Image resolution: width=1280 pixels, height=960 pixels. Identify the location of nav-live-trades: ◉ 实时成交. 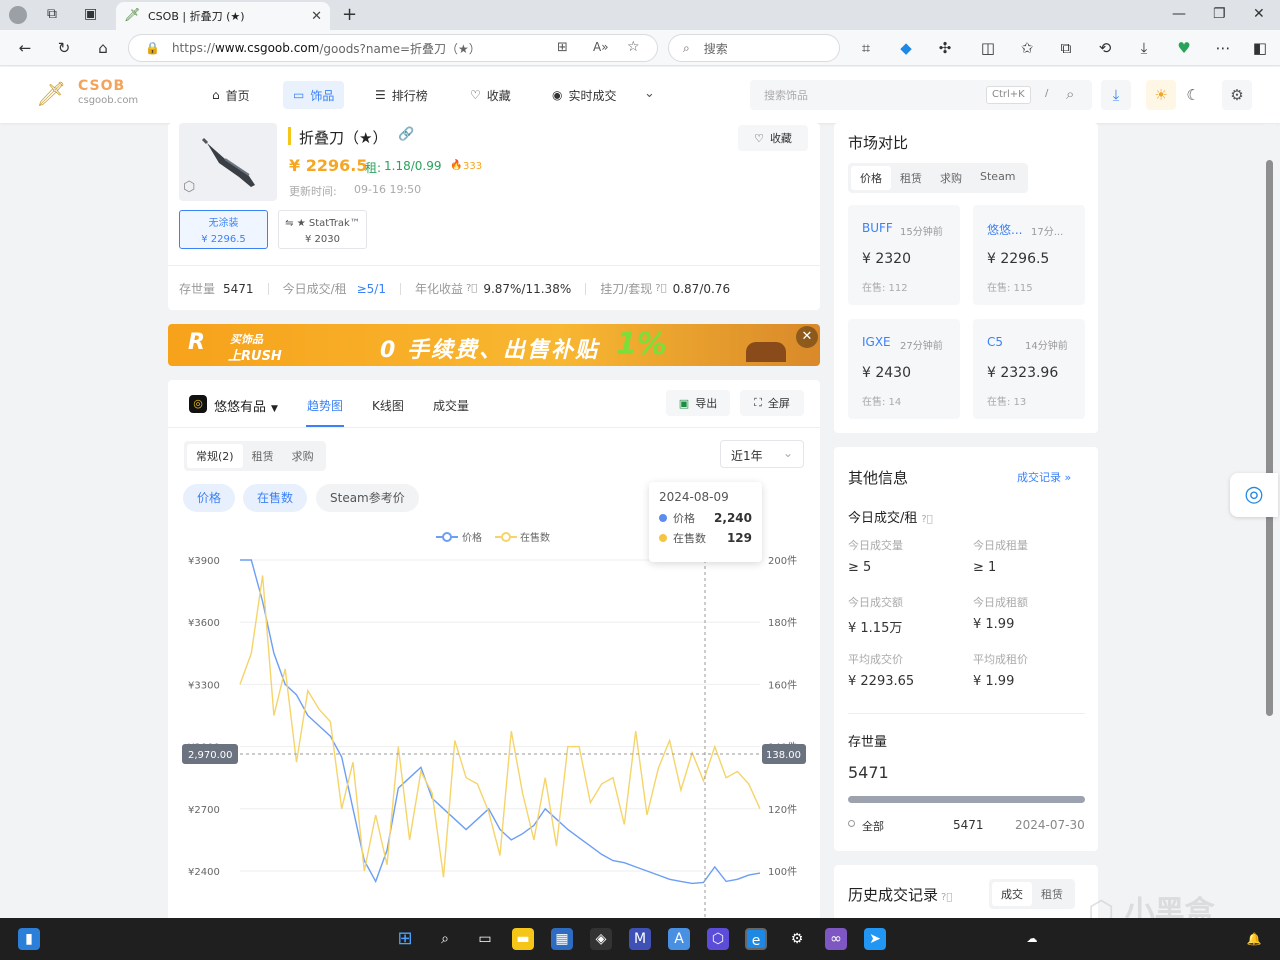
(584, 95).